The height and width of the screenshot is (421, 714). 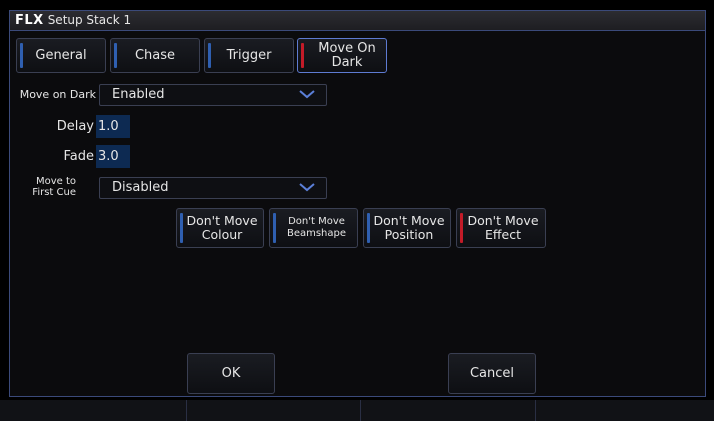 I want to click on softkey-bar, so click(x=357, y=410).